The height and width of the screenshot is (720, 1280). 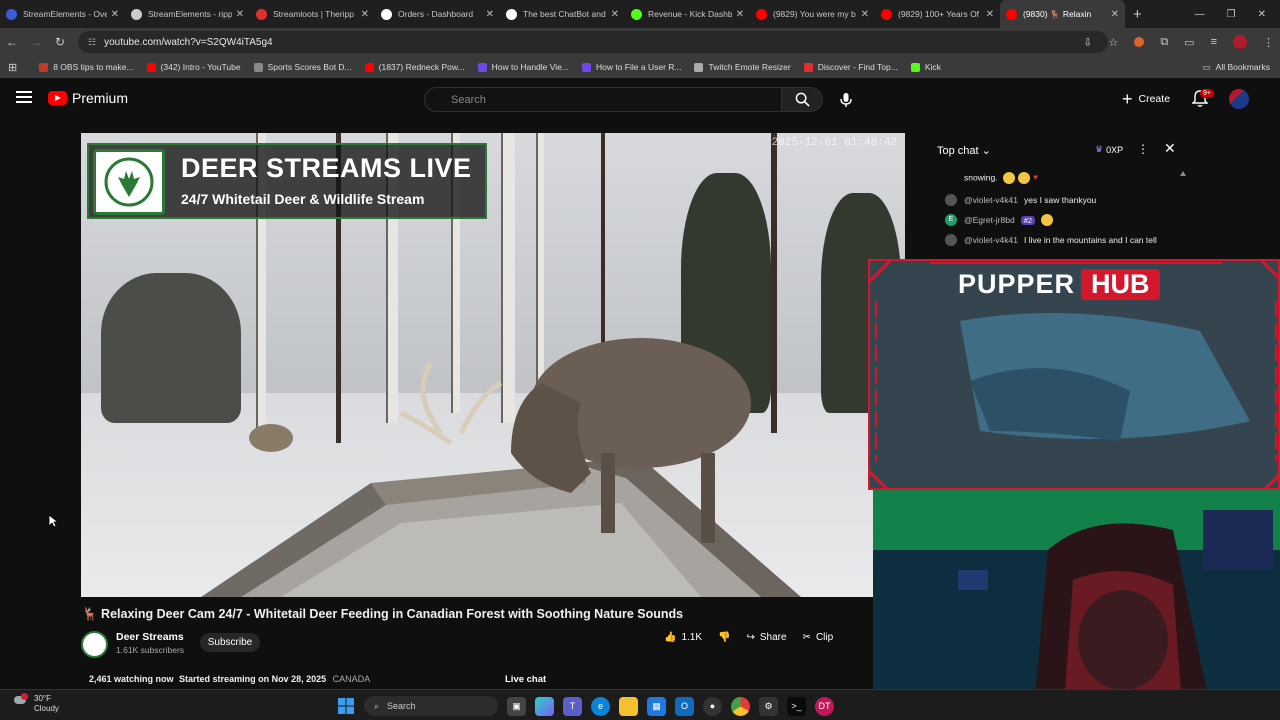 What do you see at coordinates (1113, 42) in the screenshot?
I see `bookmark-star-icon: ☆` at bounding box center [1113, 42].